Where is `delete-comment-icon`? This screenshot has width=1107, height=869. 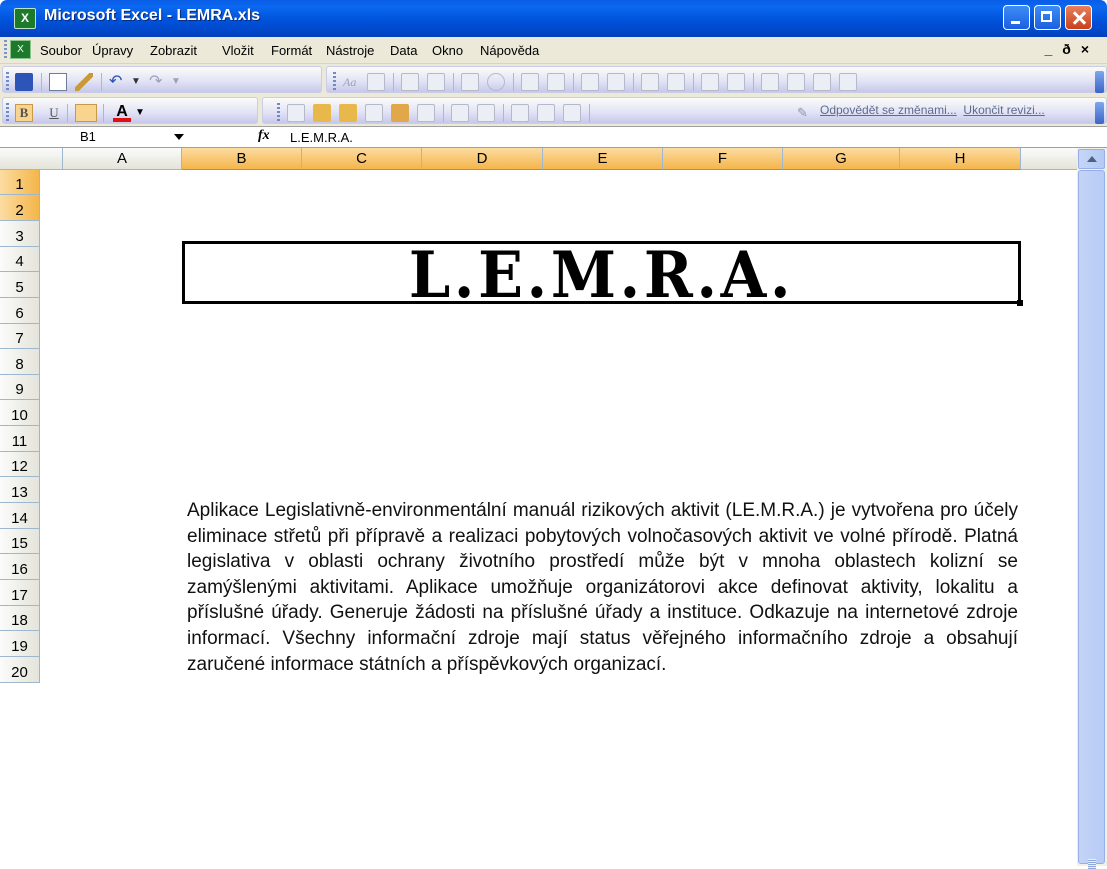
delete-comment-icon is located at coordinates (426, 113).